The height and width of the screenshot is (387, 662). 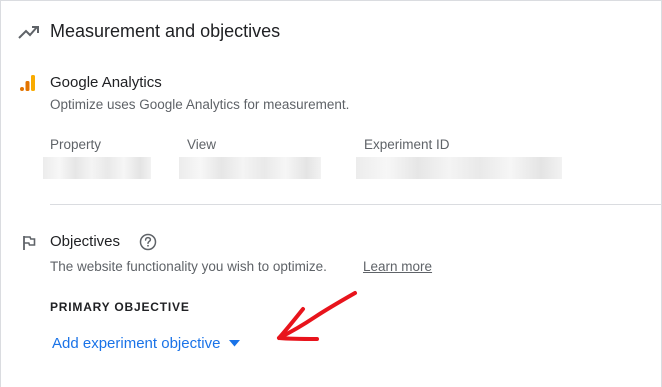 What do you see at coordinates (106, 82) in the screenshot?
I see `analytics-title: Google Analytics` at bounding box center [106, 82].